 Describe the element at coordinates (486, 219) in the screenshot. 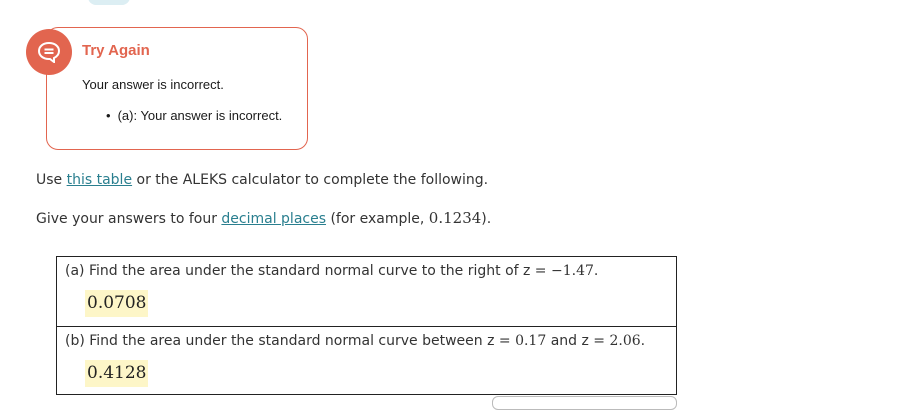

I see `instruction-suffix: ).` at that location.